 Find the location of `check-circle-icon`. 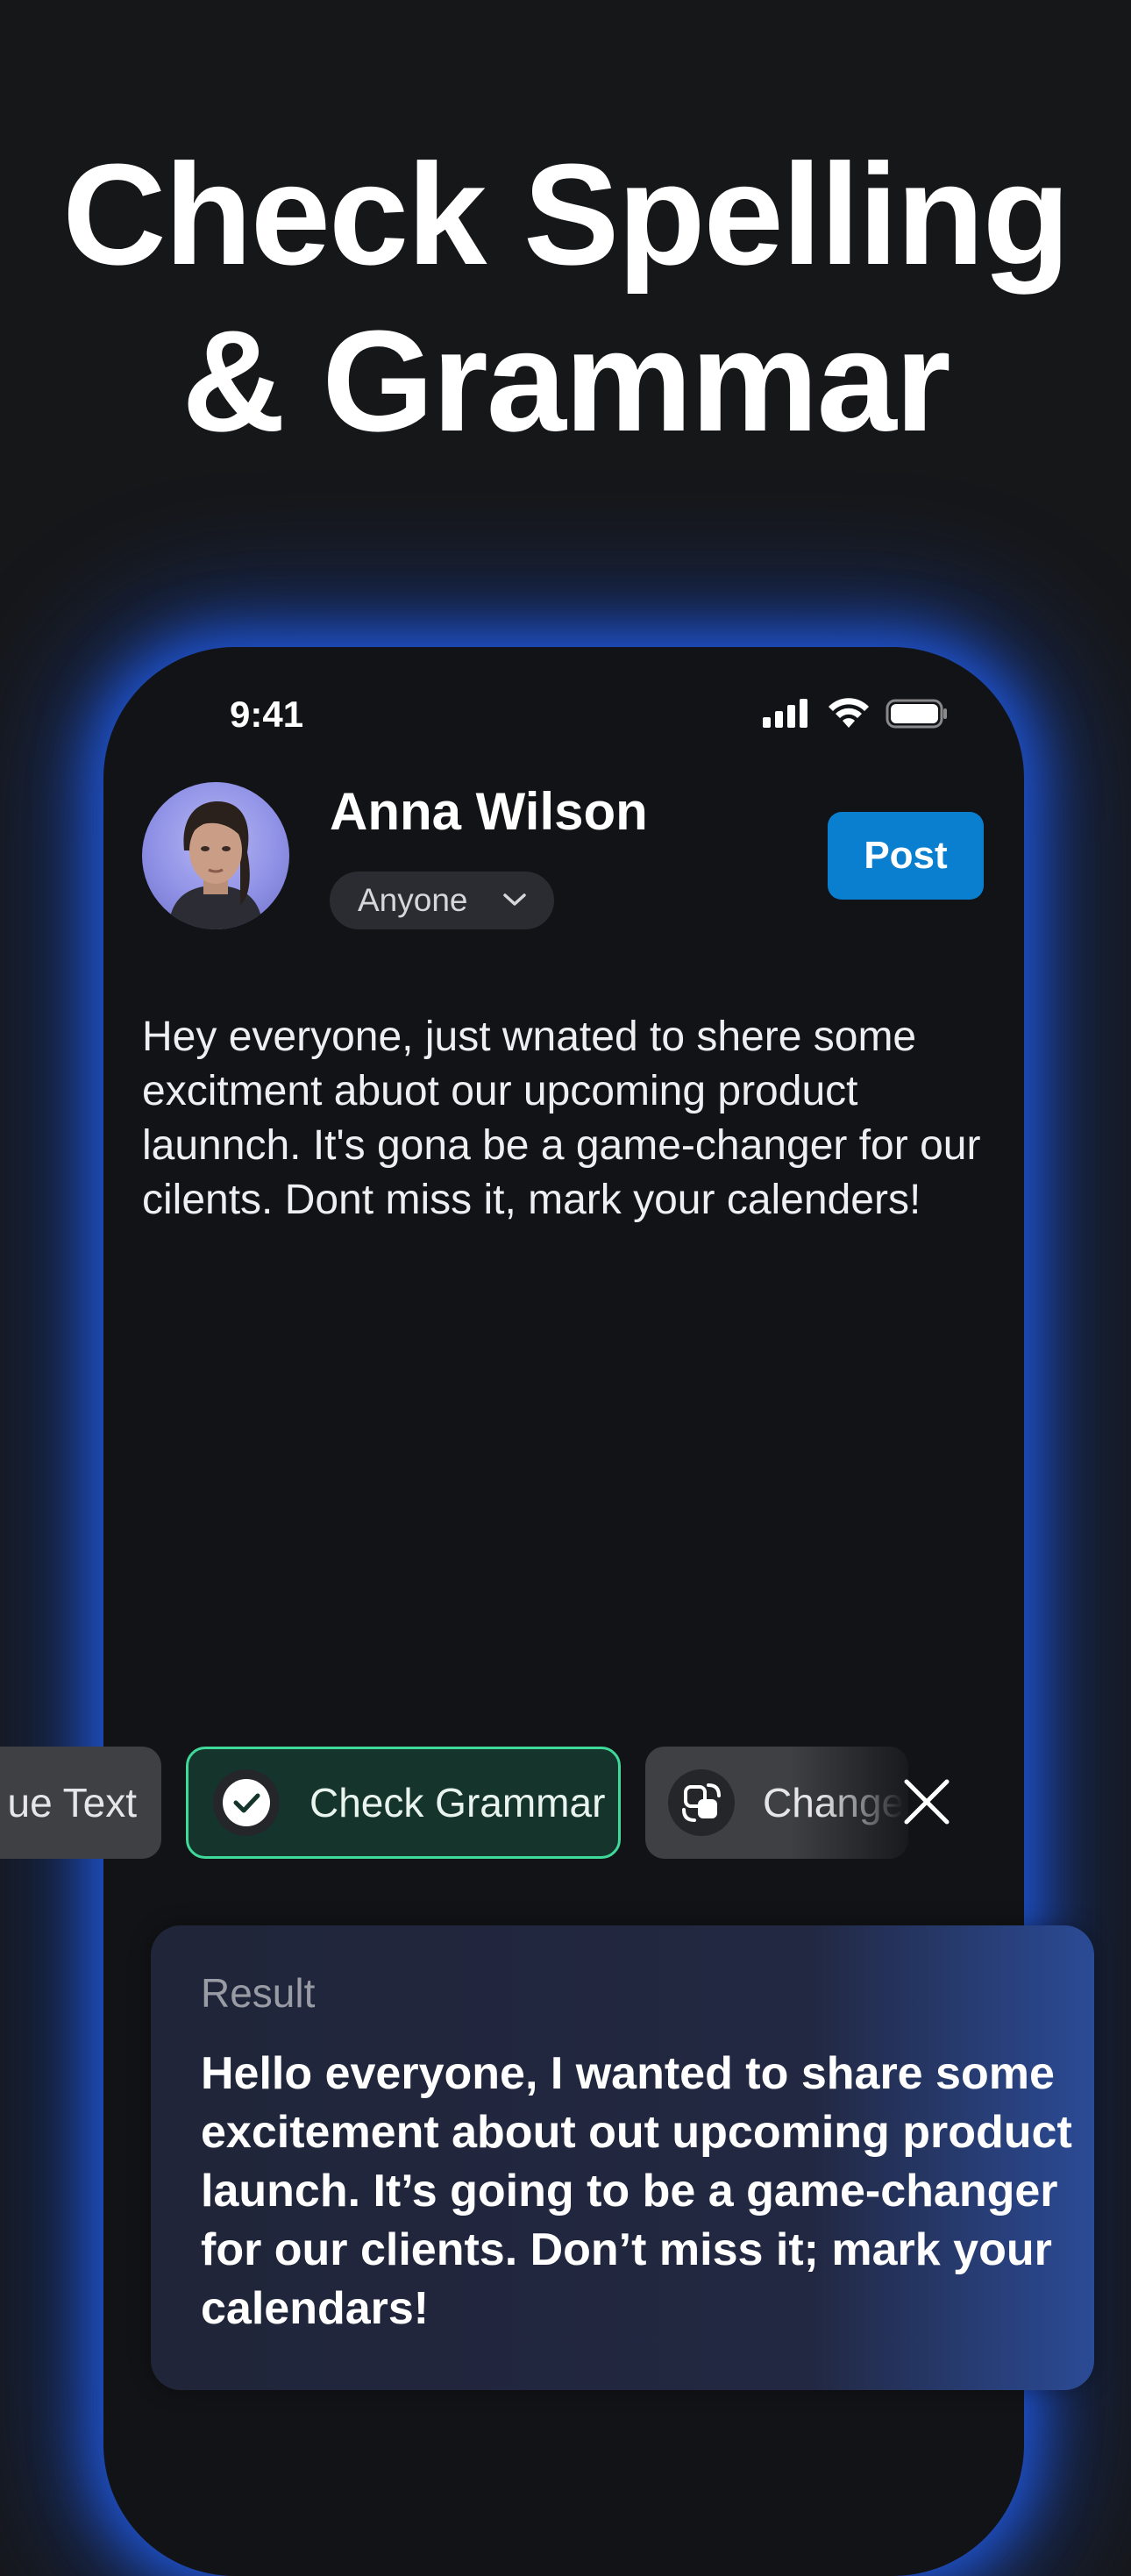

check-circle-icon is located at coordinates (246, 1802).